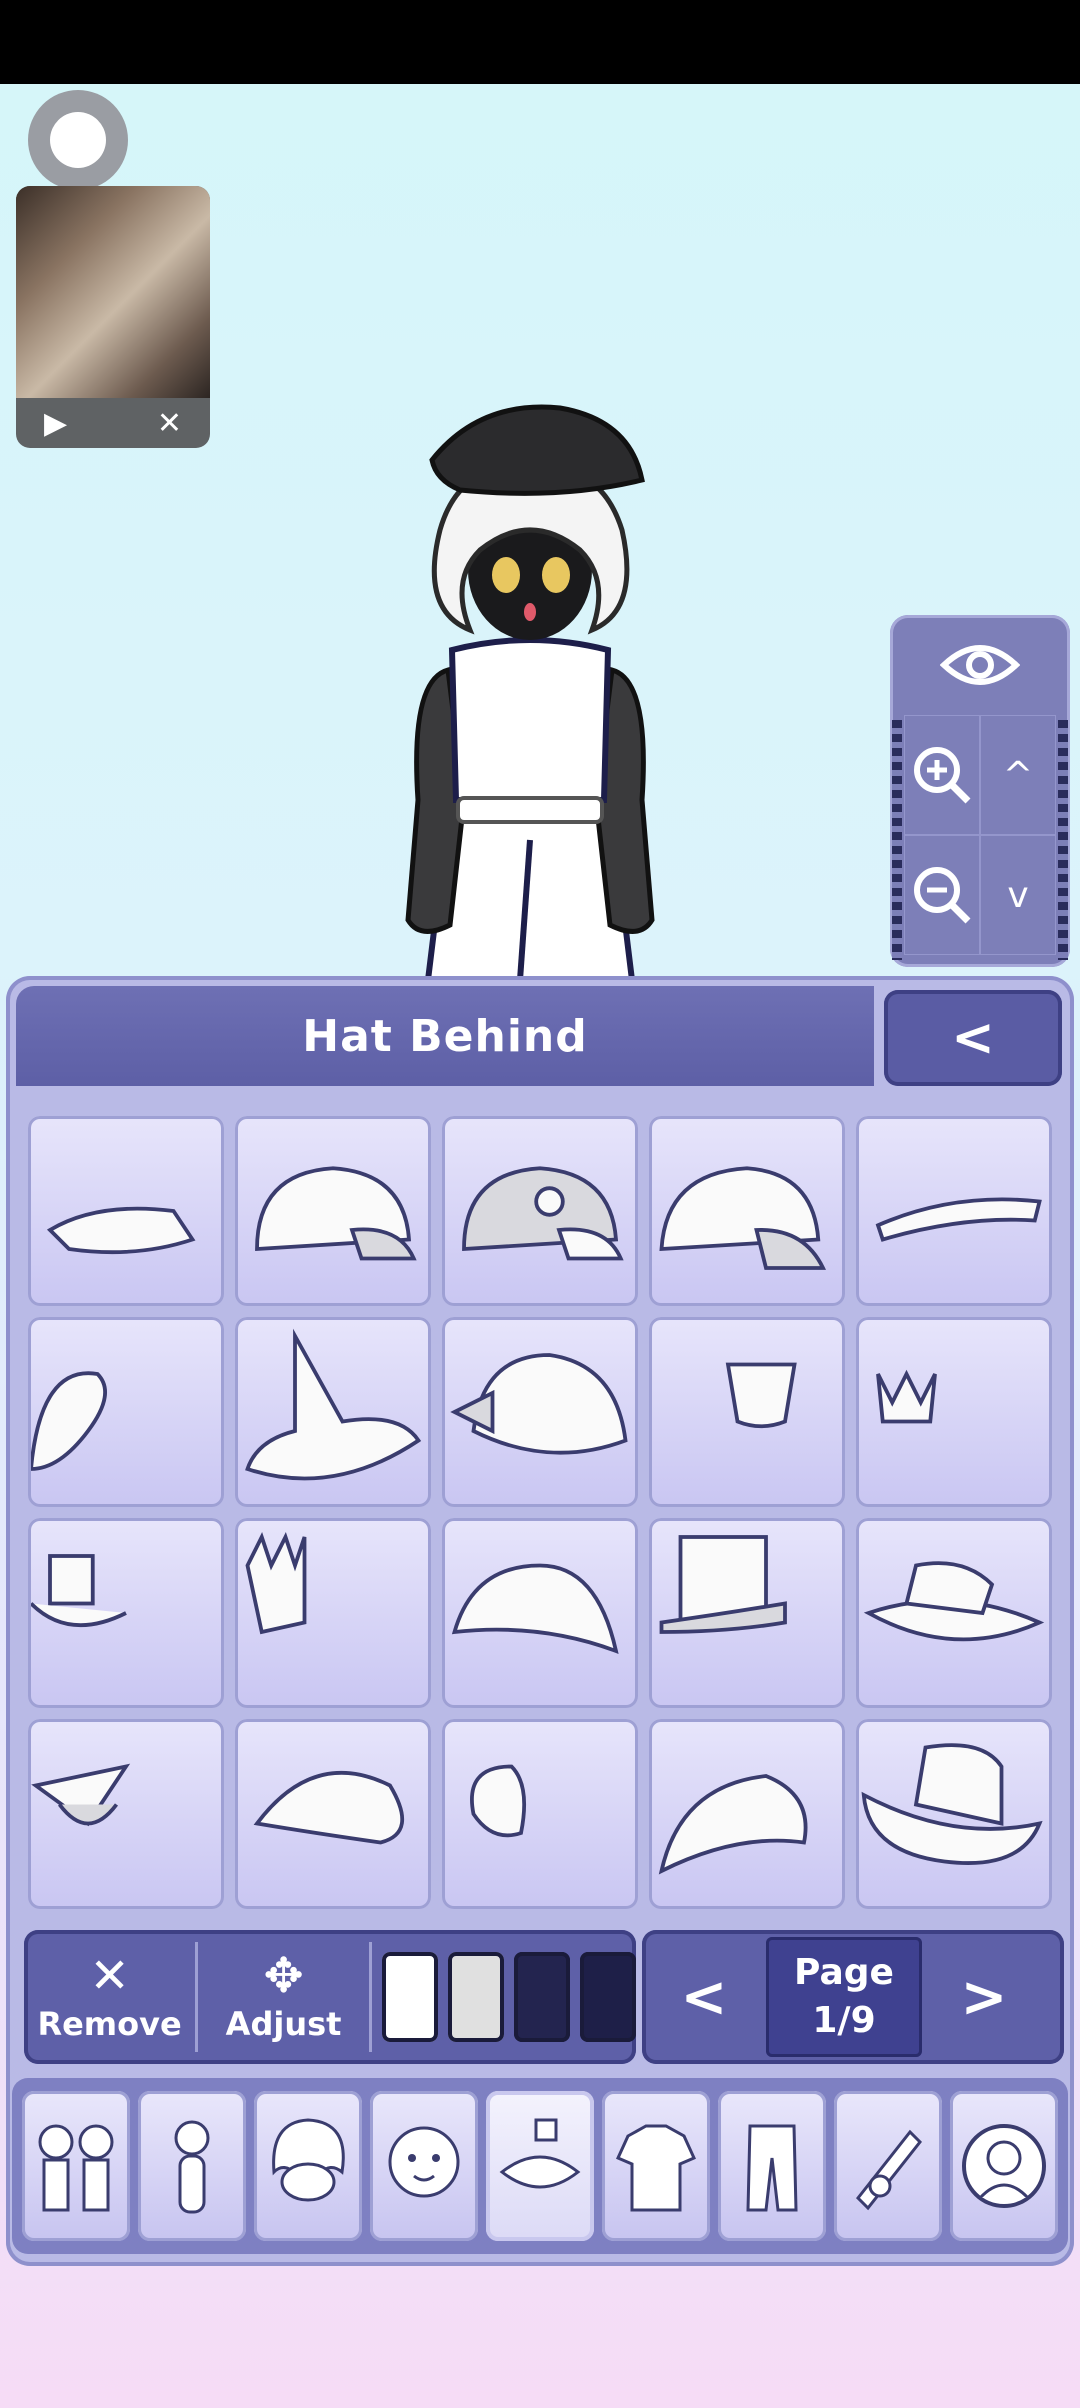 This screenshot has width=1080, height=2408. What do you see at coordinates (952, 1804) in the screenshot?
I see `cowboy-hat-icon` at bounding box center [952, 1804].